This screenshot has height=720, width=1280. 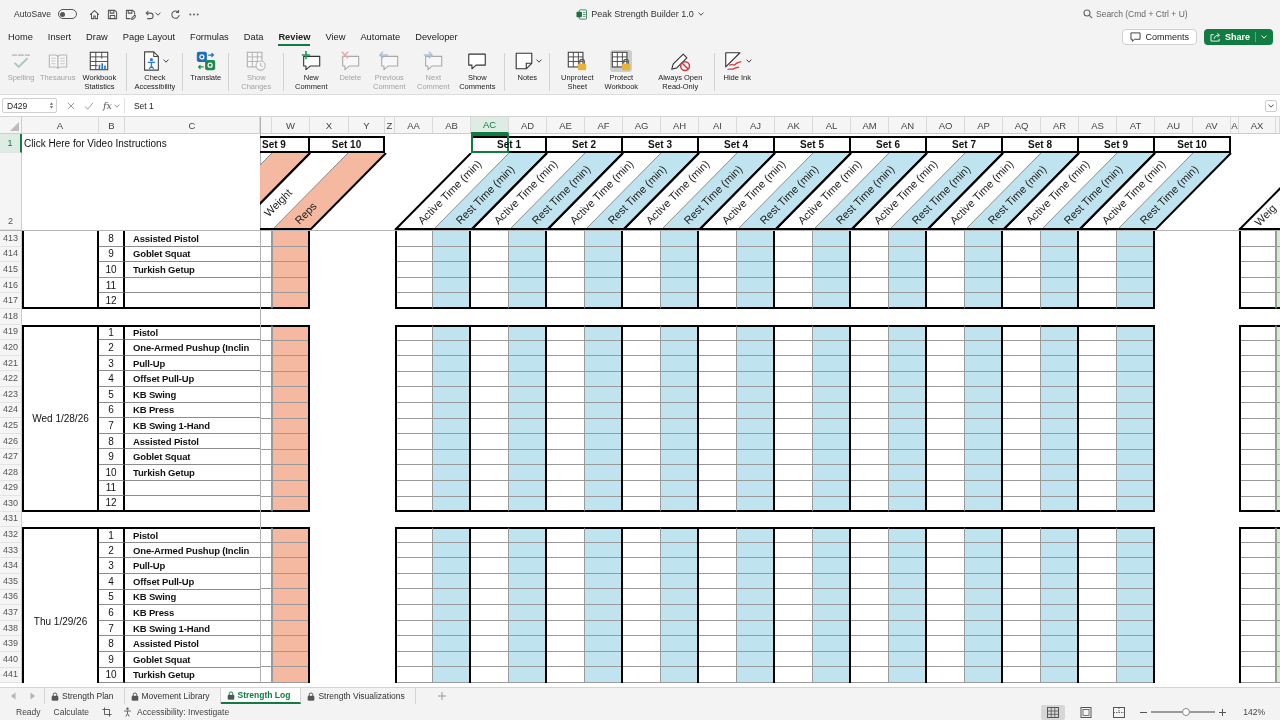 What do you see at coordinates (192, 410) in the screenshot?
I see `exercise-name: KB Press` at bounding box center [192, 410].